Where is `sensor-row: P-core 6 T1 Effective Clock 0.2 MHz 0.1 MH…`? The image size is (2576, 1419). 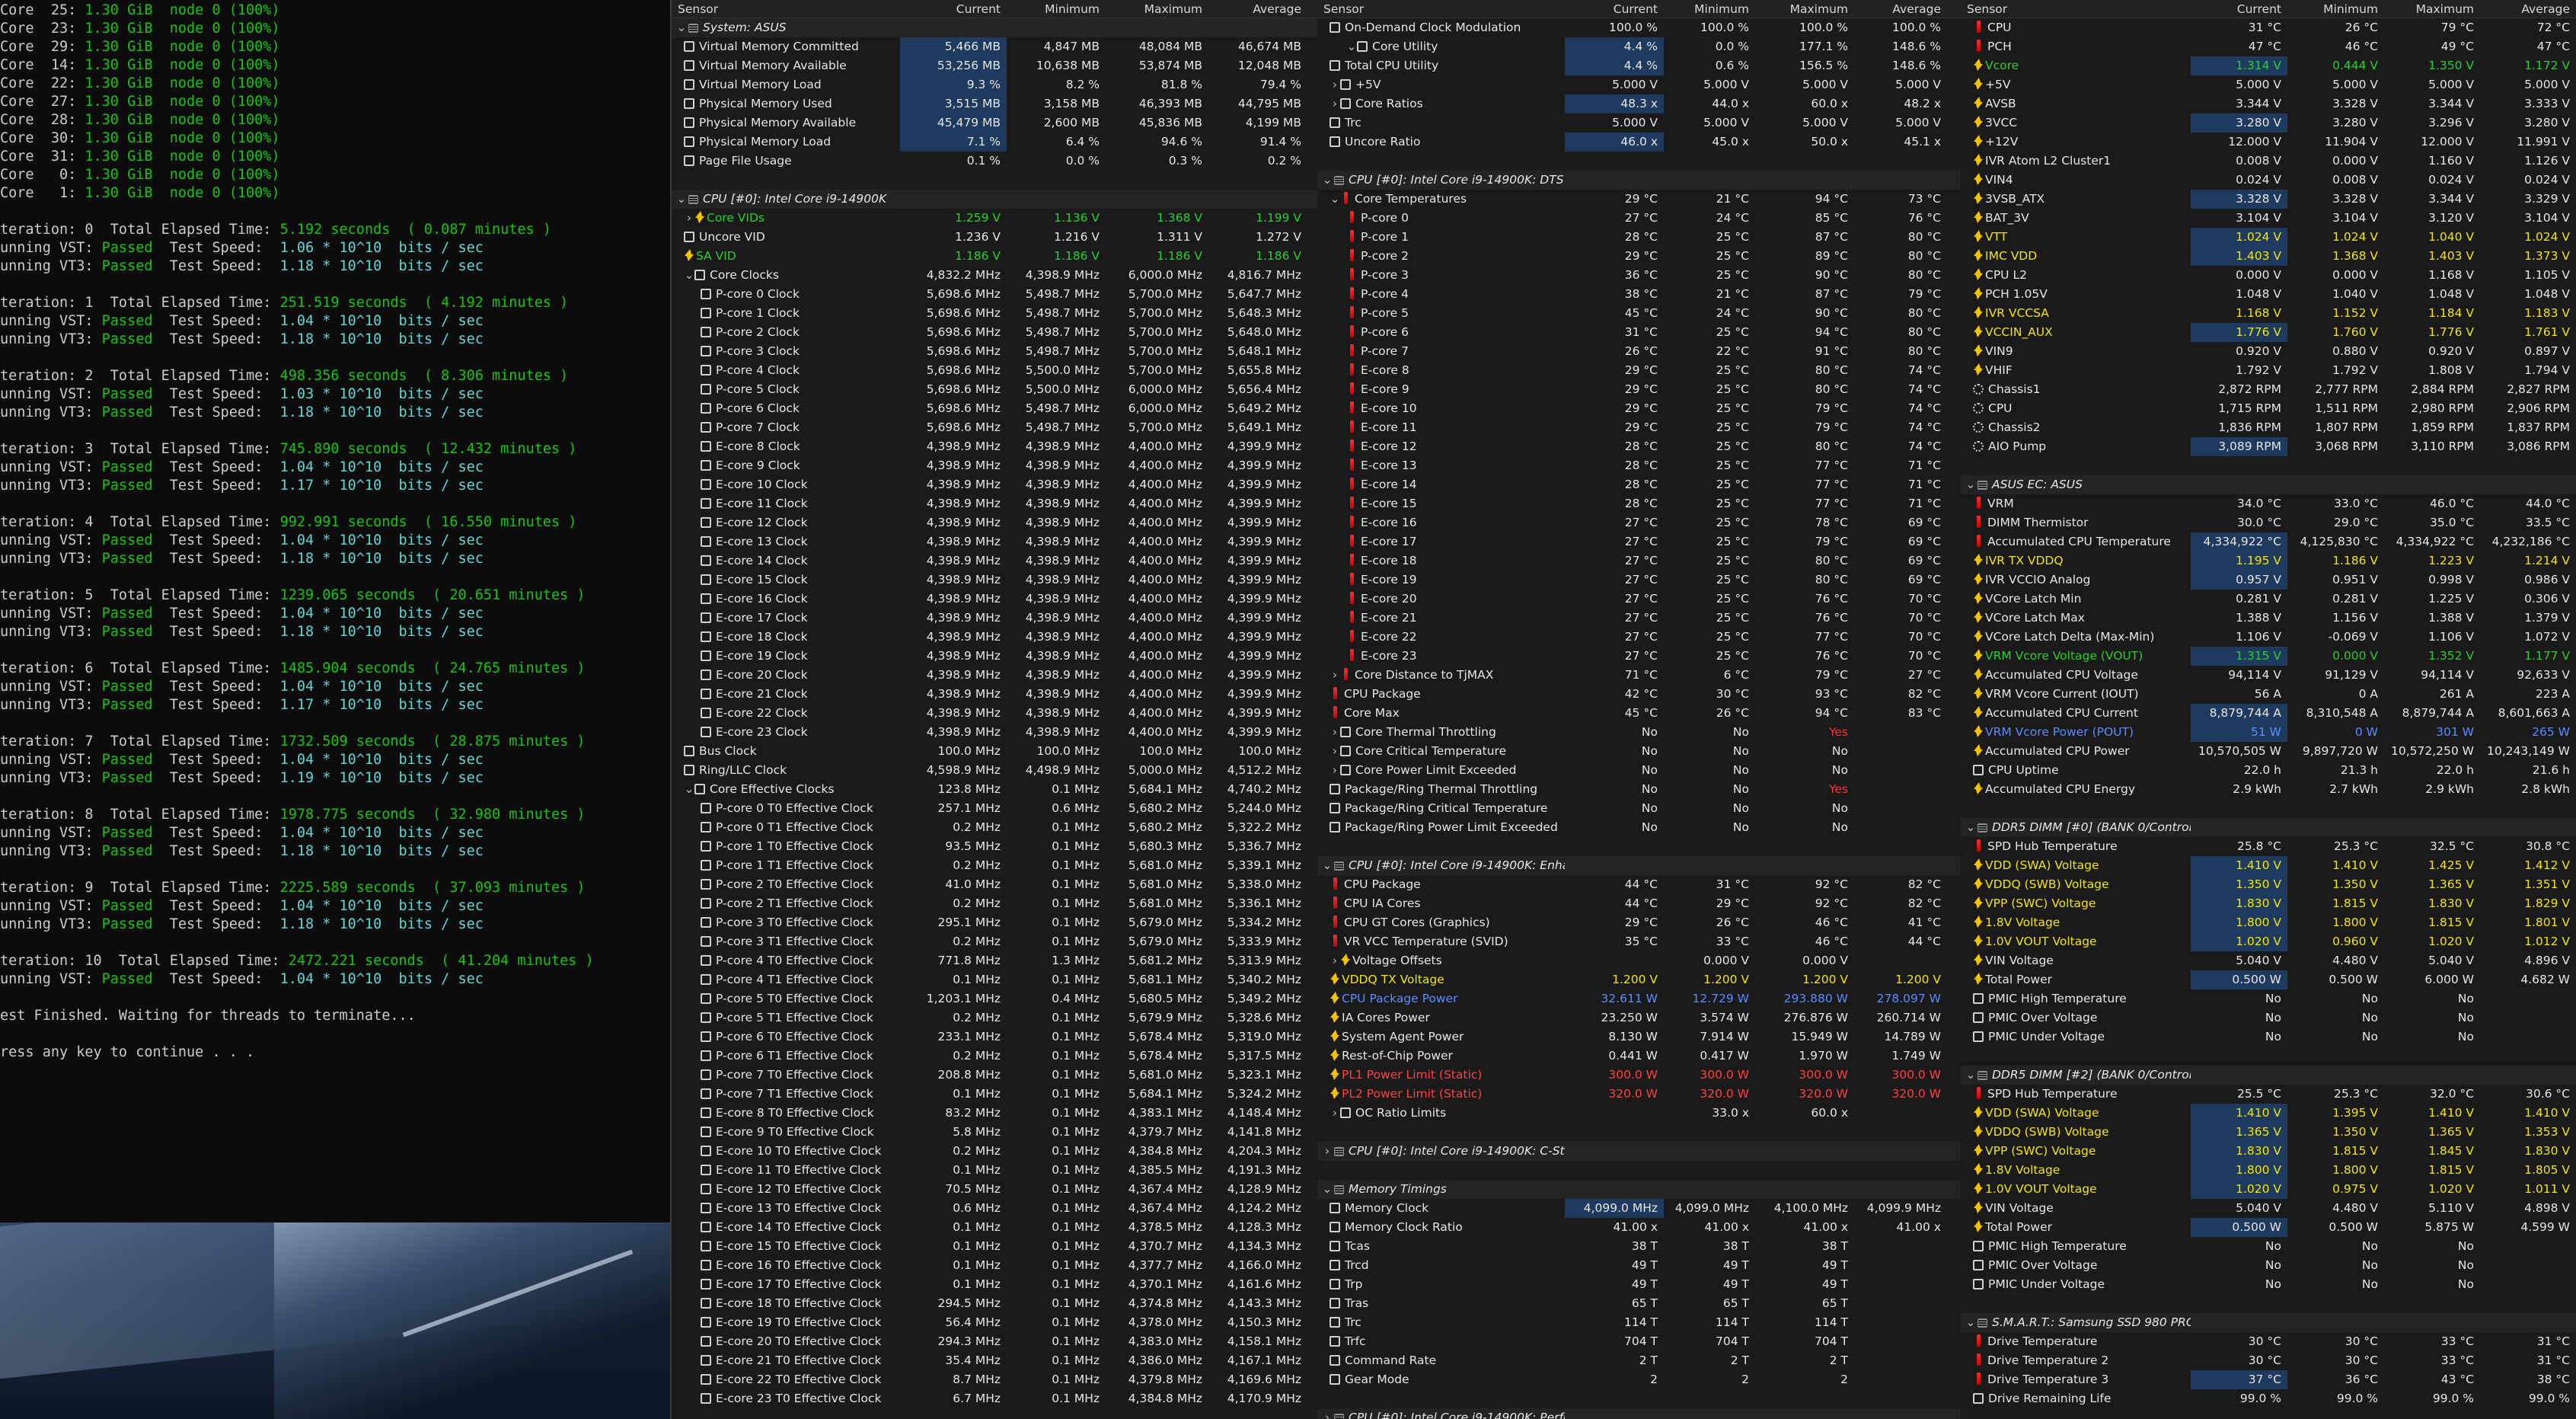
sensor-row: P-core 6 T1 Effective Clock 0.2 MHz 0.1 MH… is located at coordinates (994, 1056).